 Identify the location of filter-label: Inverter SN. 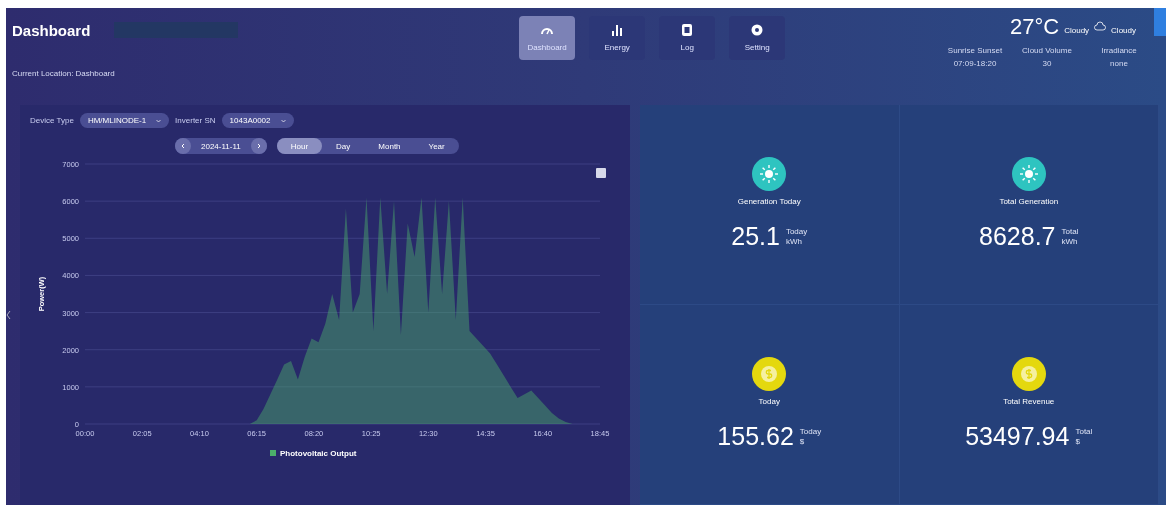
(195, 120).